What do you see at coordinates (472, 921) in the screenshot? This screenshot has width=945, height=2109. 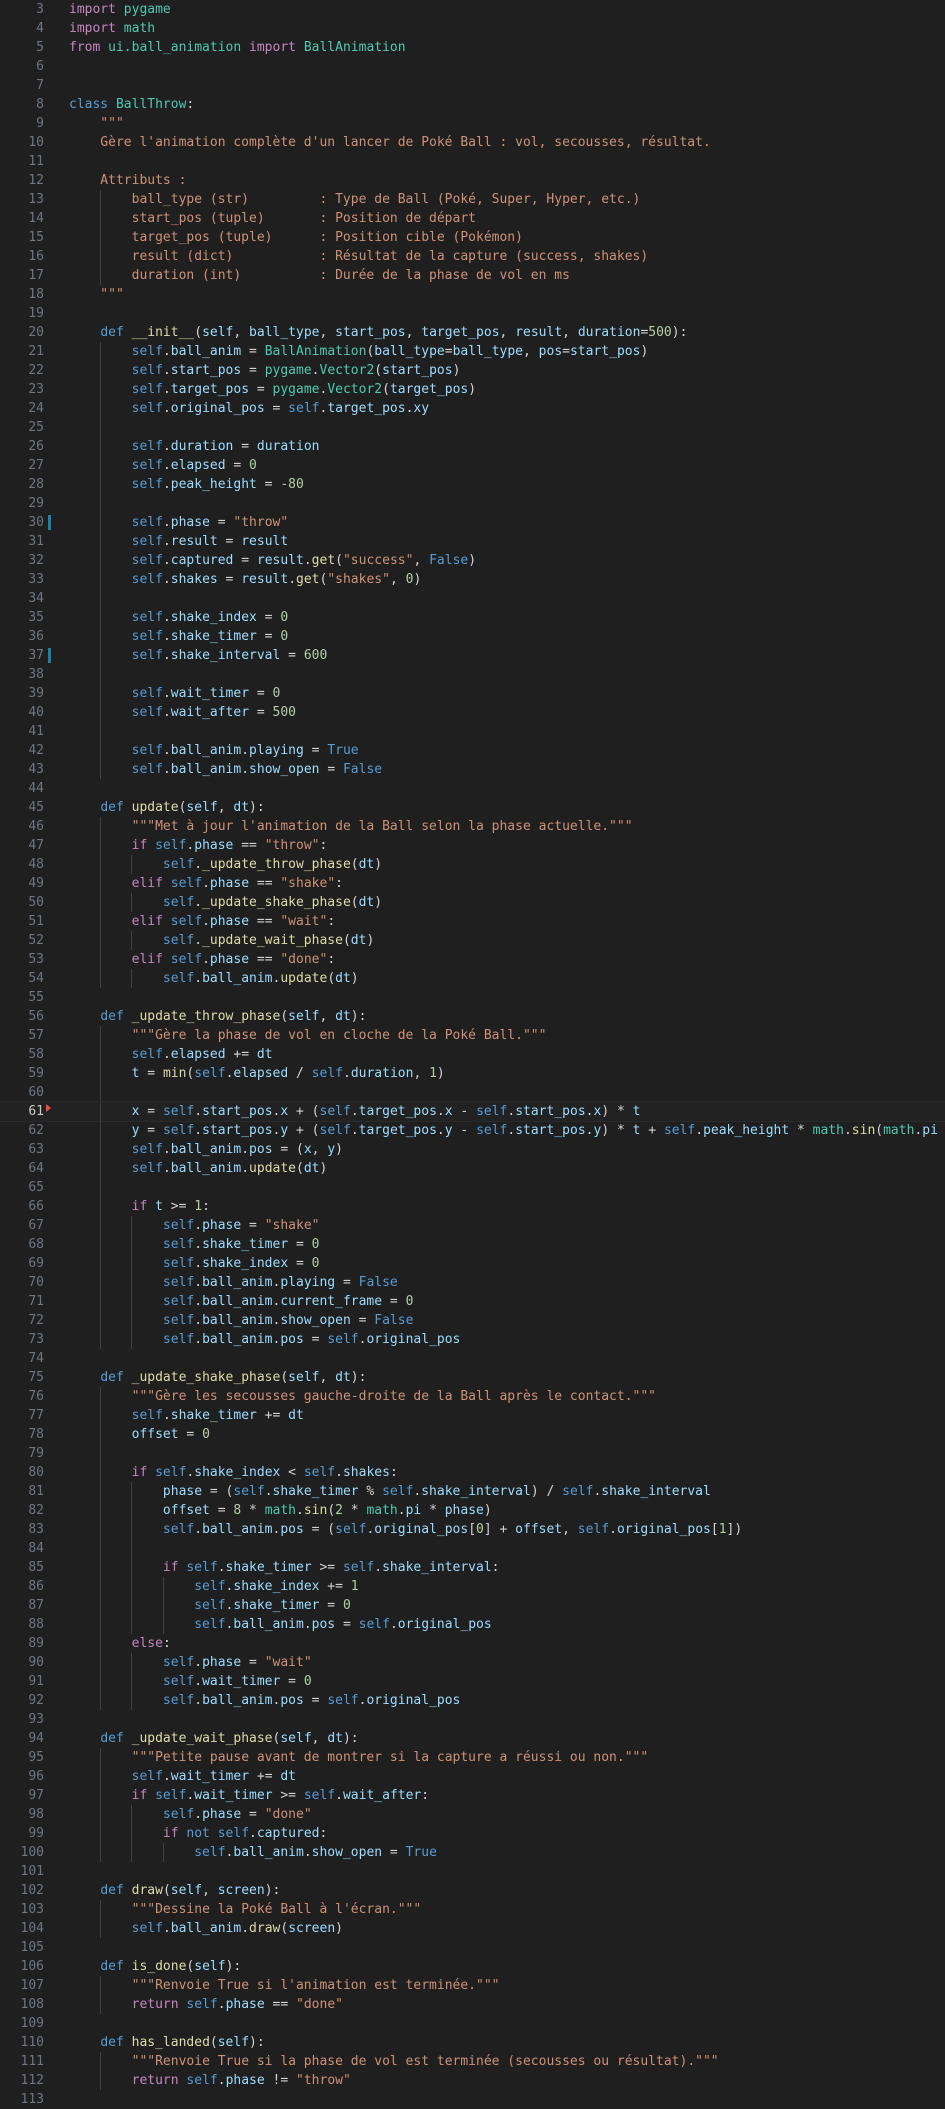 I see `code-line: 51 elif self.phase == "wait":` at bounding box center [472, 921].